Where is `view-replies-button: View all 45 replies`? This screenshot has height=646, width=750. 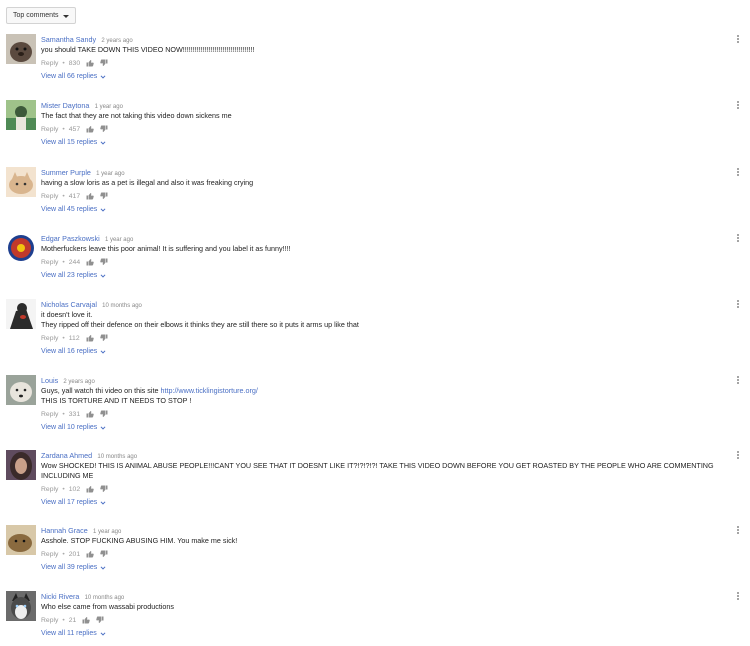 view-replies-button: View all 45 replies is located at coordinates (73, 210).